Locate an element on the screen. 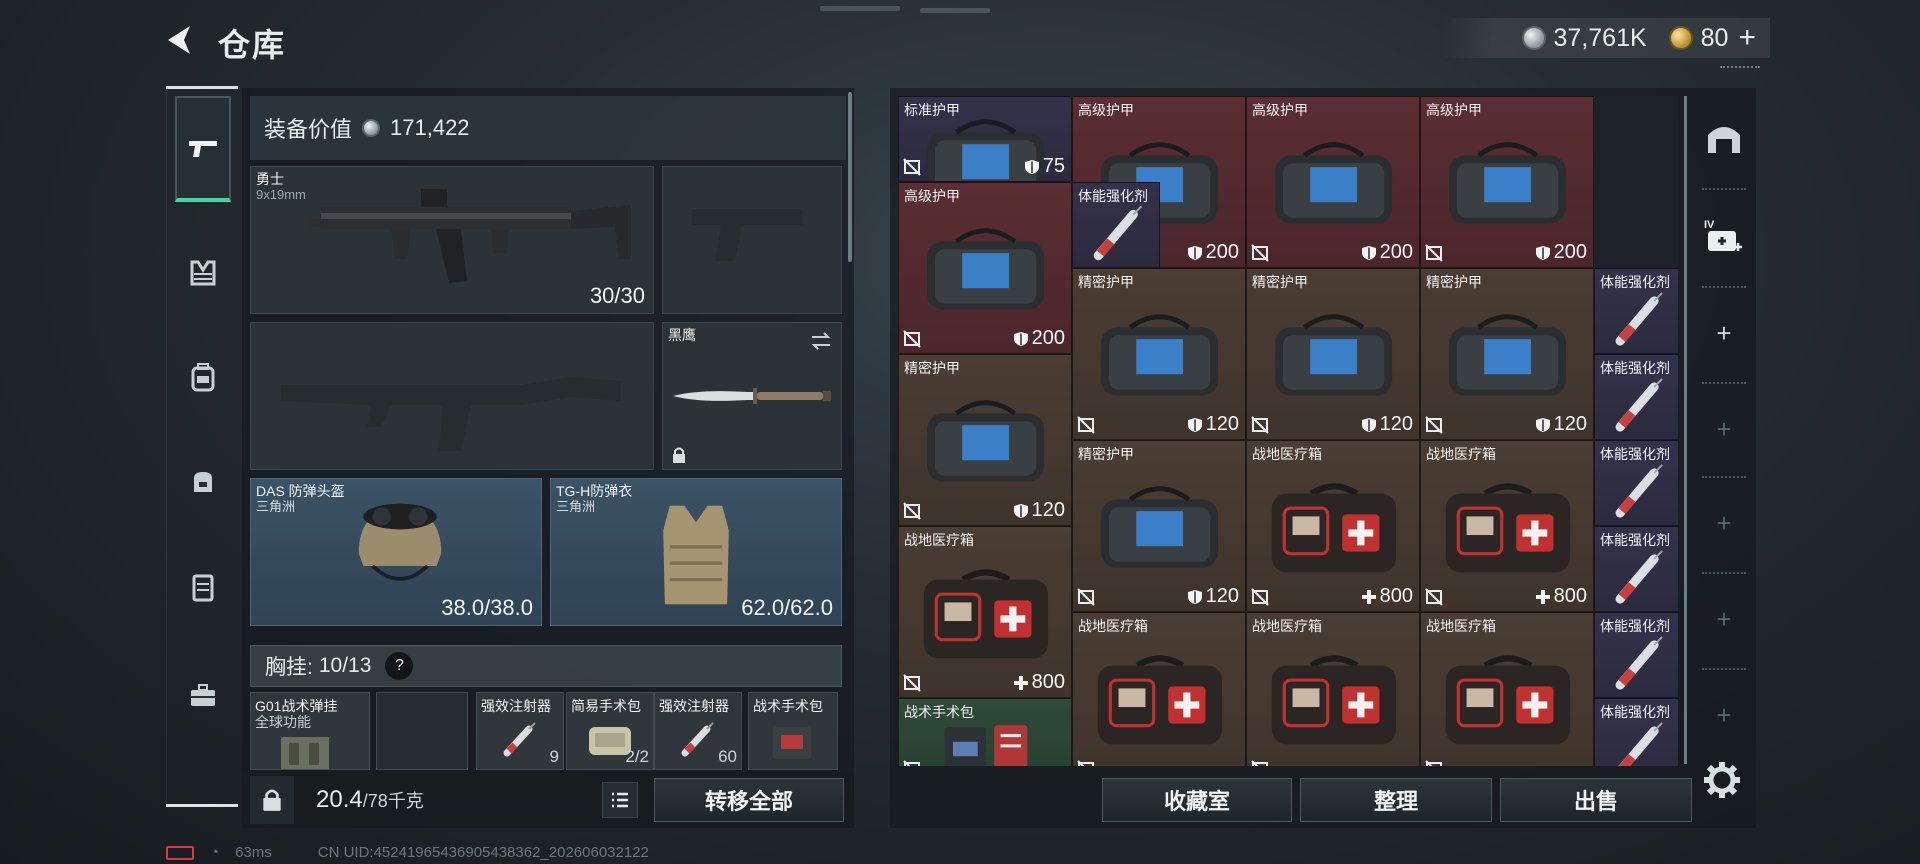 Image resolution: width=1920 pixels, height=864 pixels. category-chest-rig is located at coordinates (203, 273).